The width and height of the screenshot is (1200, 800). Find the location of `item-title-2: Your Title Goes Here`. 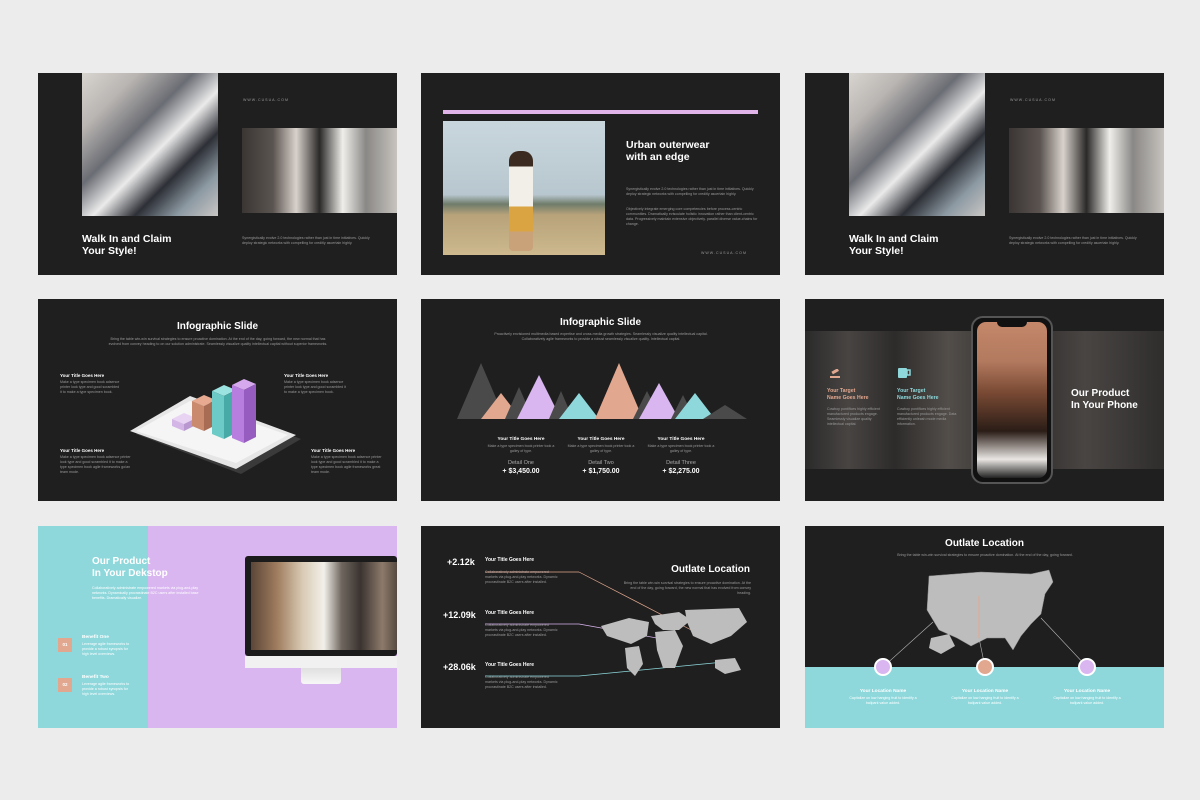

item-title-2: Your Title Goes Here is located at coordinates (306, 375).